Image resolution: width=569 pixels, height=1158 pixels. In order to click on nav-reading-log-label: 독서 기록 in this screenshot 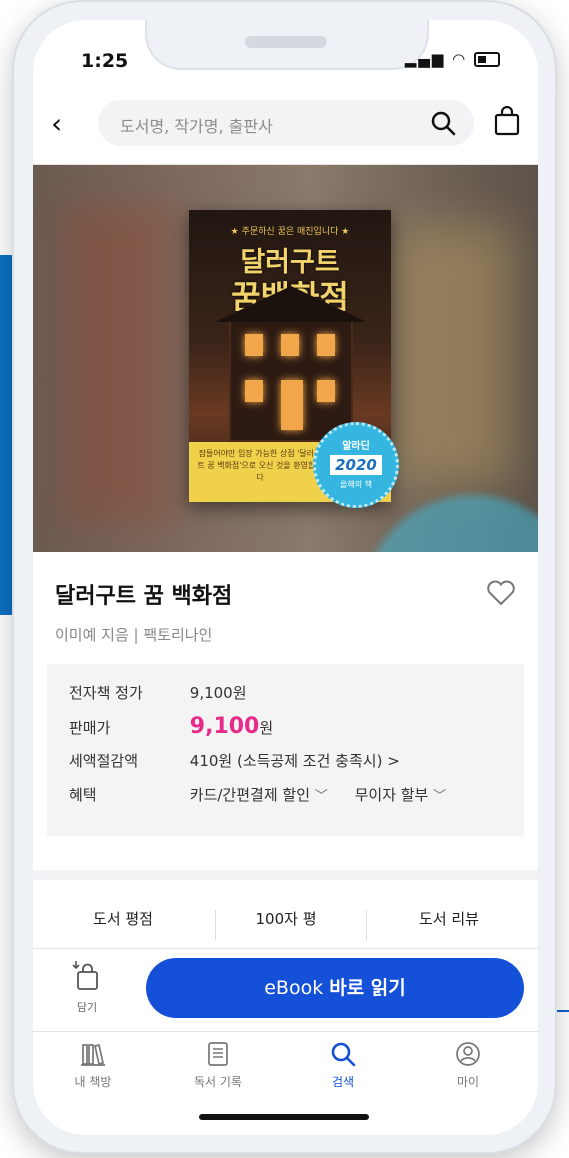, I will do `click(218, 1082)`.